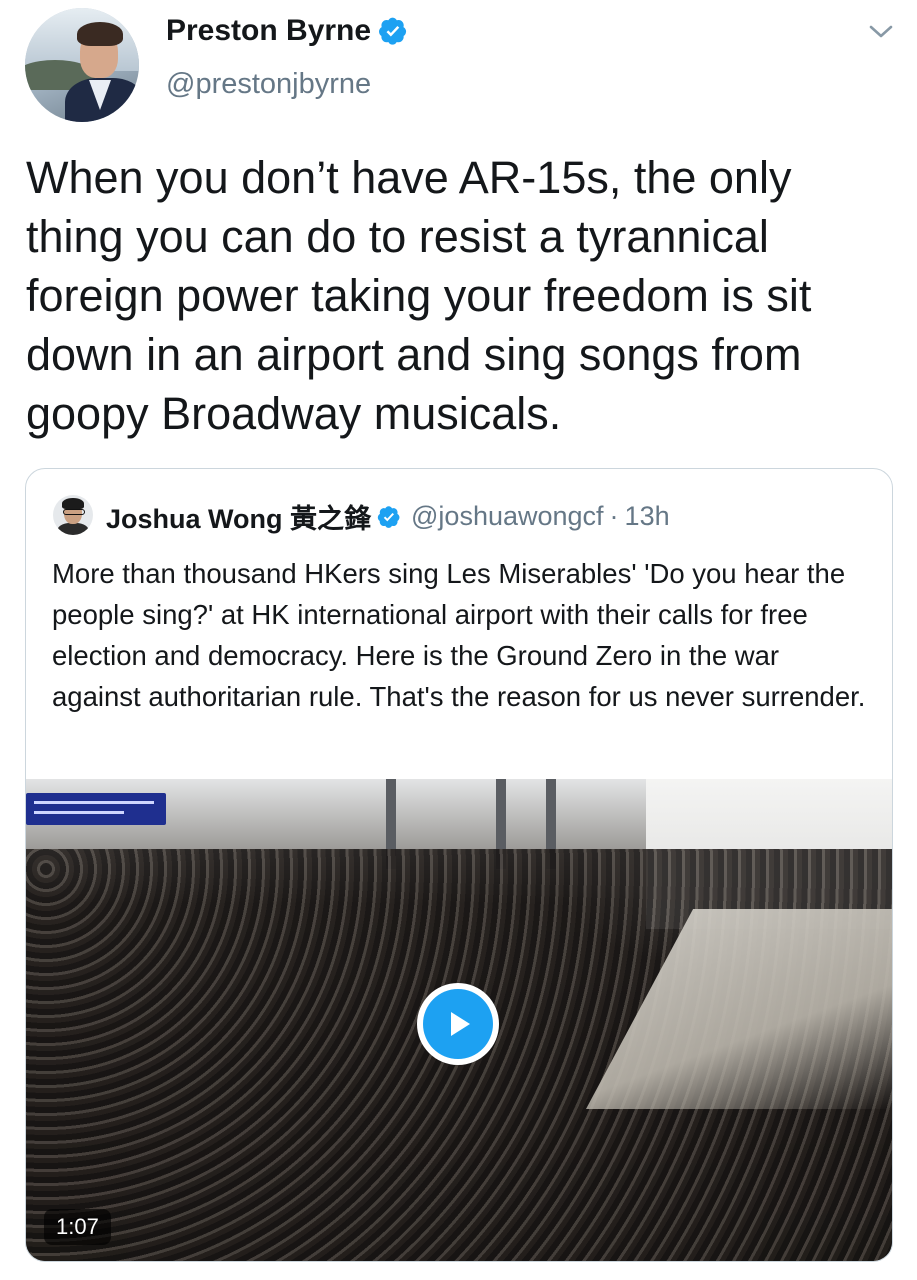  What do you see at coordinates (77, 1227) in the screenshot?
I see `video-duration-badge: 1:07` at bounding box center [77, 1227].